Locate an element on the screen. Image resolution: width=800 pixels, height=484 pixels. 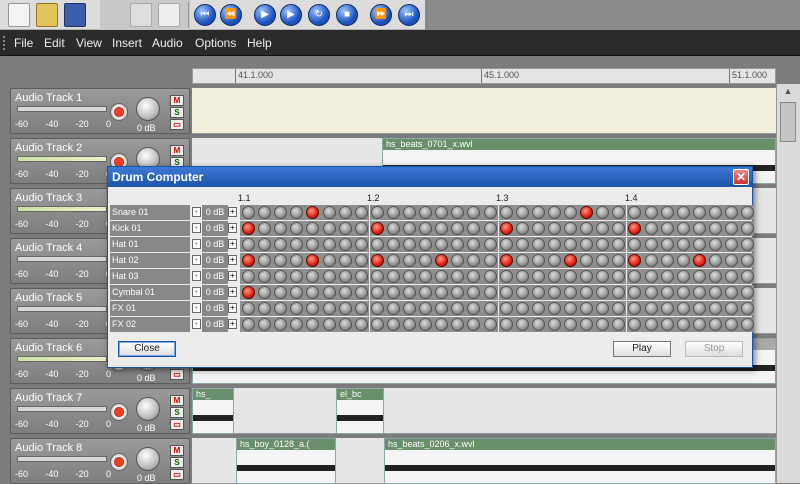
audio-clip: hs_ is located at coordinates (213, 411).